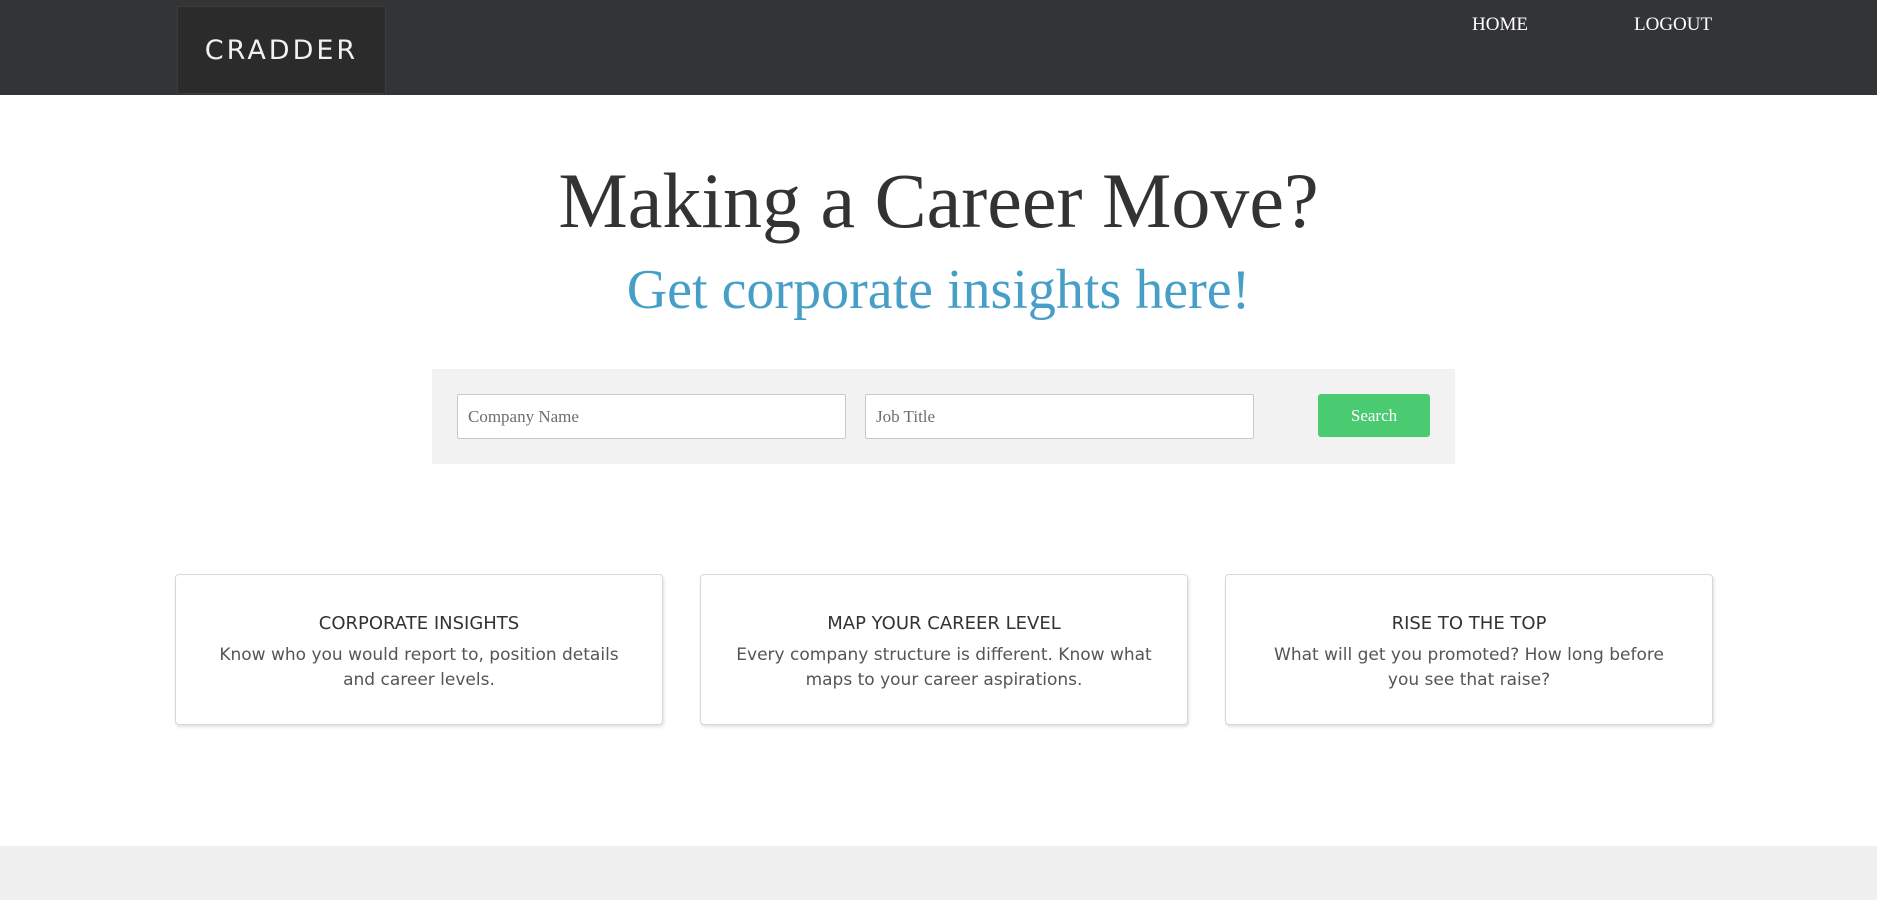 Image resolution: width=1877 pixels, height=900 pixels. What do you see at coordinates (938, 47) in the screenshot?
I see `top-navbar: CRADDER HOME LOGOUT` at bounding box center [938, 47].